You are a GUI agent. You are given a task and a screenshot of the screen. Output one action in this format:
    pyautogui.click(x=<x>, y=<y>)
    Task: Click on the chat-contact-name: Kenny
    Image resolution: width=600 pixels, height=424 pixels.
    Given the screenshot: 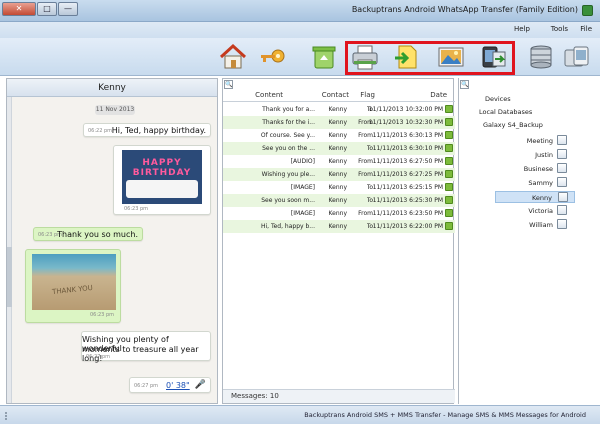 What is the action you would take?
    pyautogui.click(x=112, y=88)
    